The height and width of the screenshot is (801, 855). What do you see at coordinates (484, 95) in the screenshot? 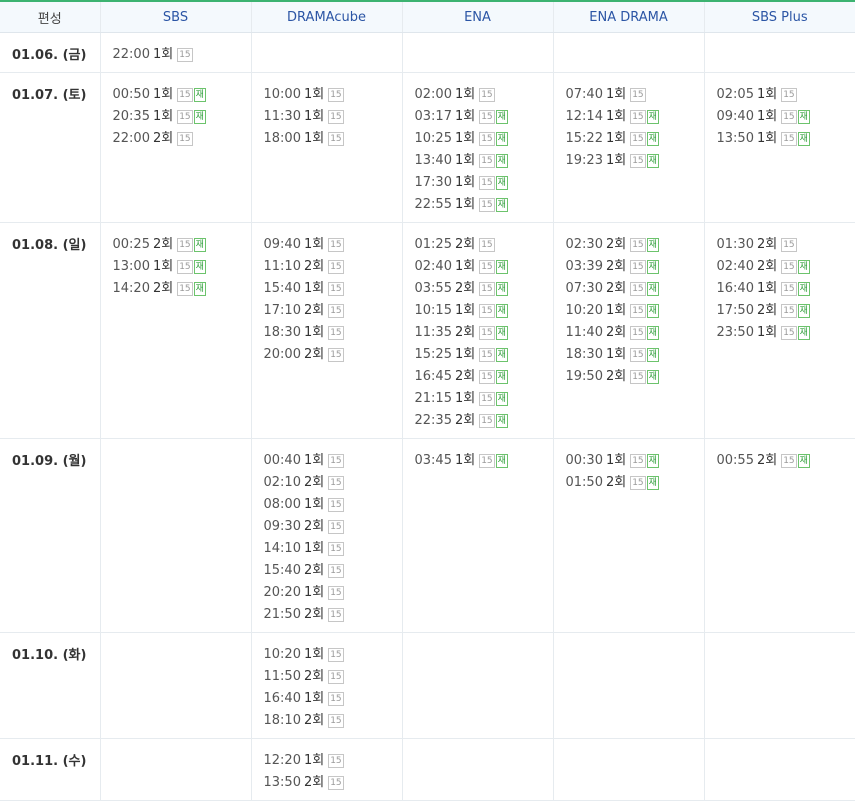
I see `airing-entry: 02:001회15` at bounding box center [484, 95].